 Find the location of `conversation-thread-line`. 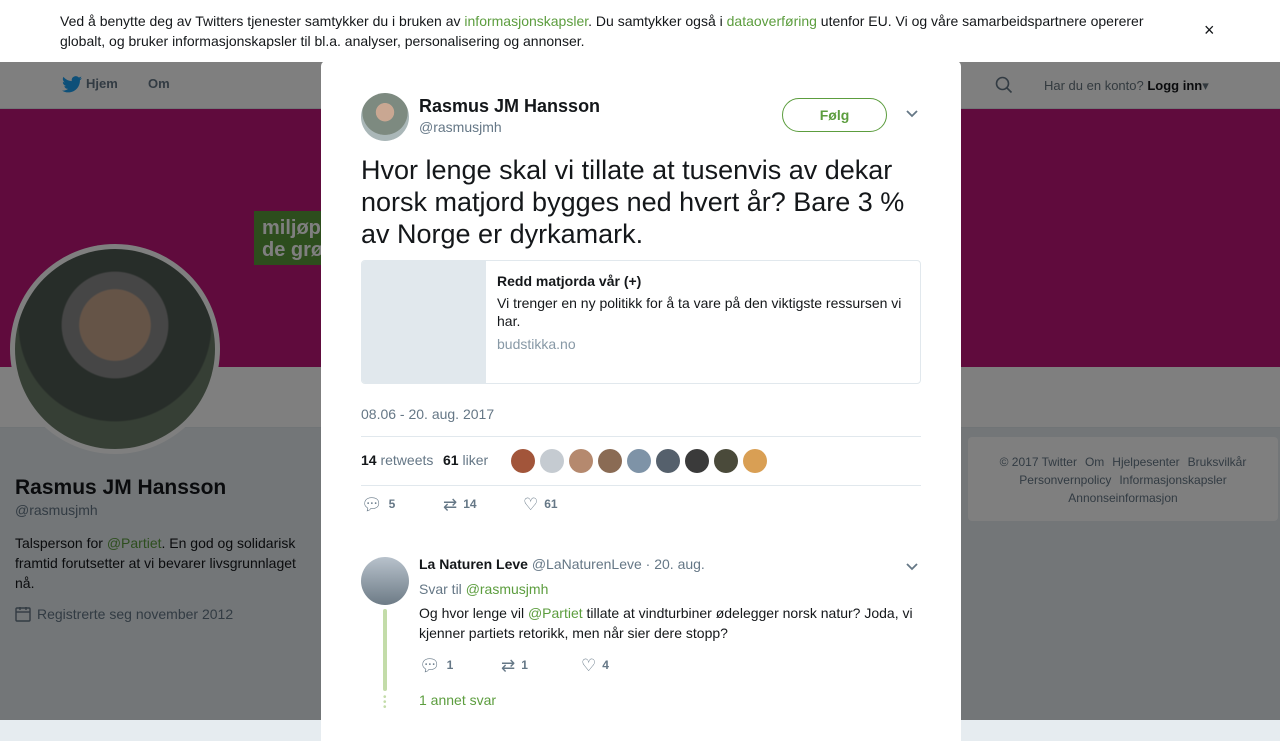

conversation-thread-line is located at coordinates (385, 650).